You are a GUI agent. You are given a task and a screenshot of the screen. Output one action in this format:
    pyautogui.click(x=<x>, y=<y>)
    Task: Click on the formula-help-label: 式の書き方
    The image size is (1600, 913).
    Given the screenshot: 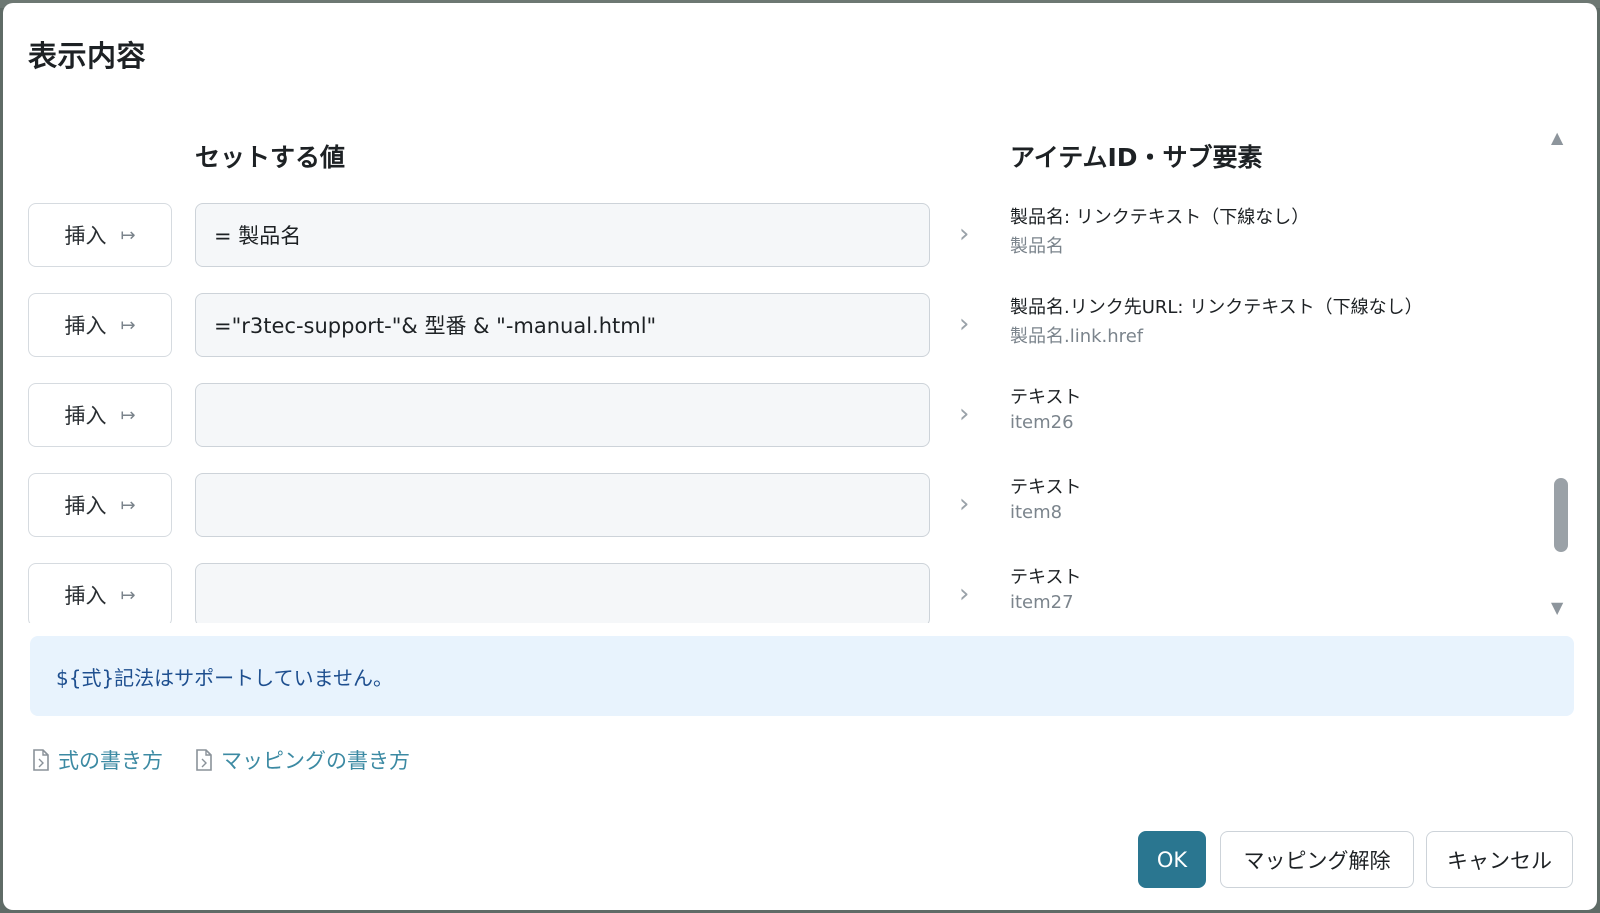 What is the action you would take?
    pyautogui.click(x=110, y=761)
    